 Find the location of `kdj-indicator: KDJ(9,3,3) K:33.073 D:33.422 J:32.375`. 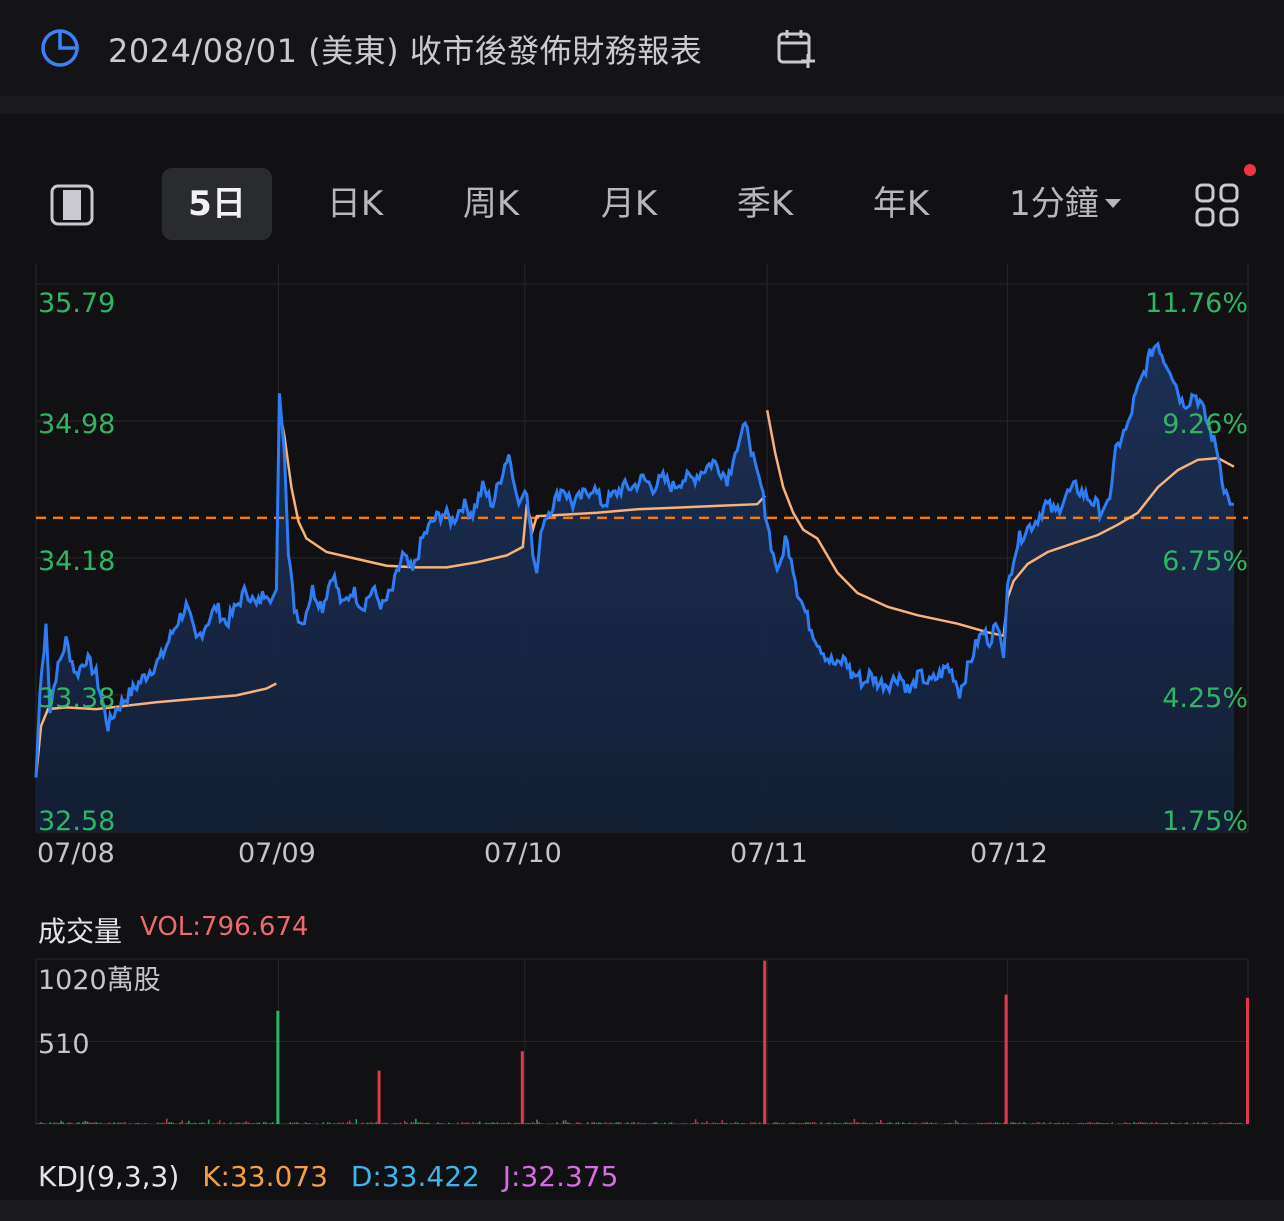

kdj-indicator: KDJ(9,3,3) K:33.073 D:33.422 J:32.375 is located at coordinates (335, 1176).